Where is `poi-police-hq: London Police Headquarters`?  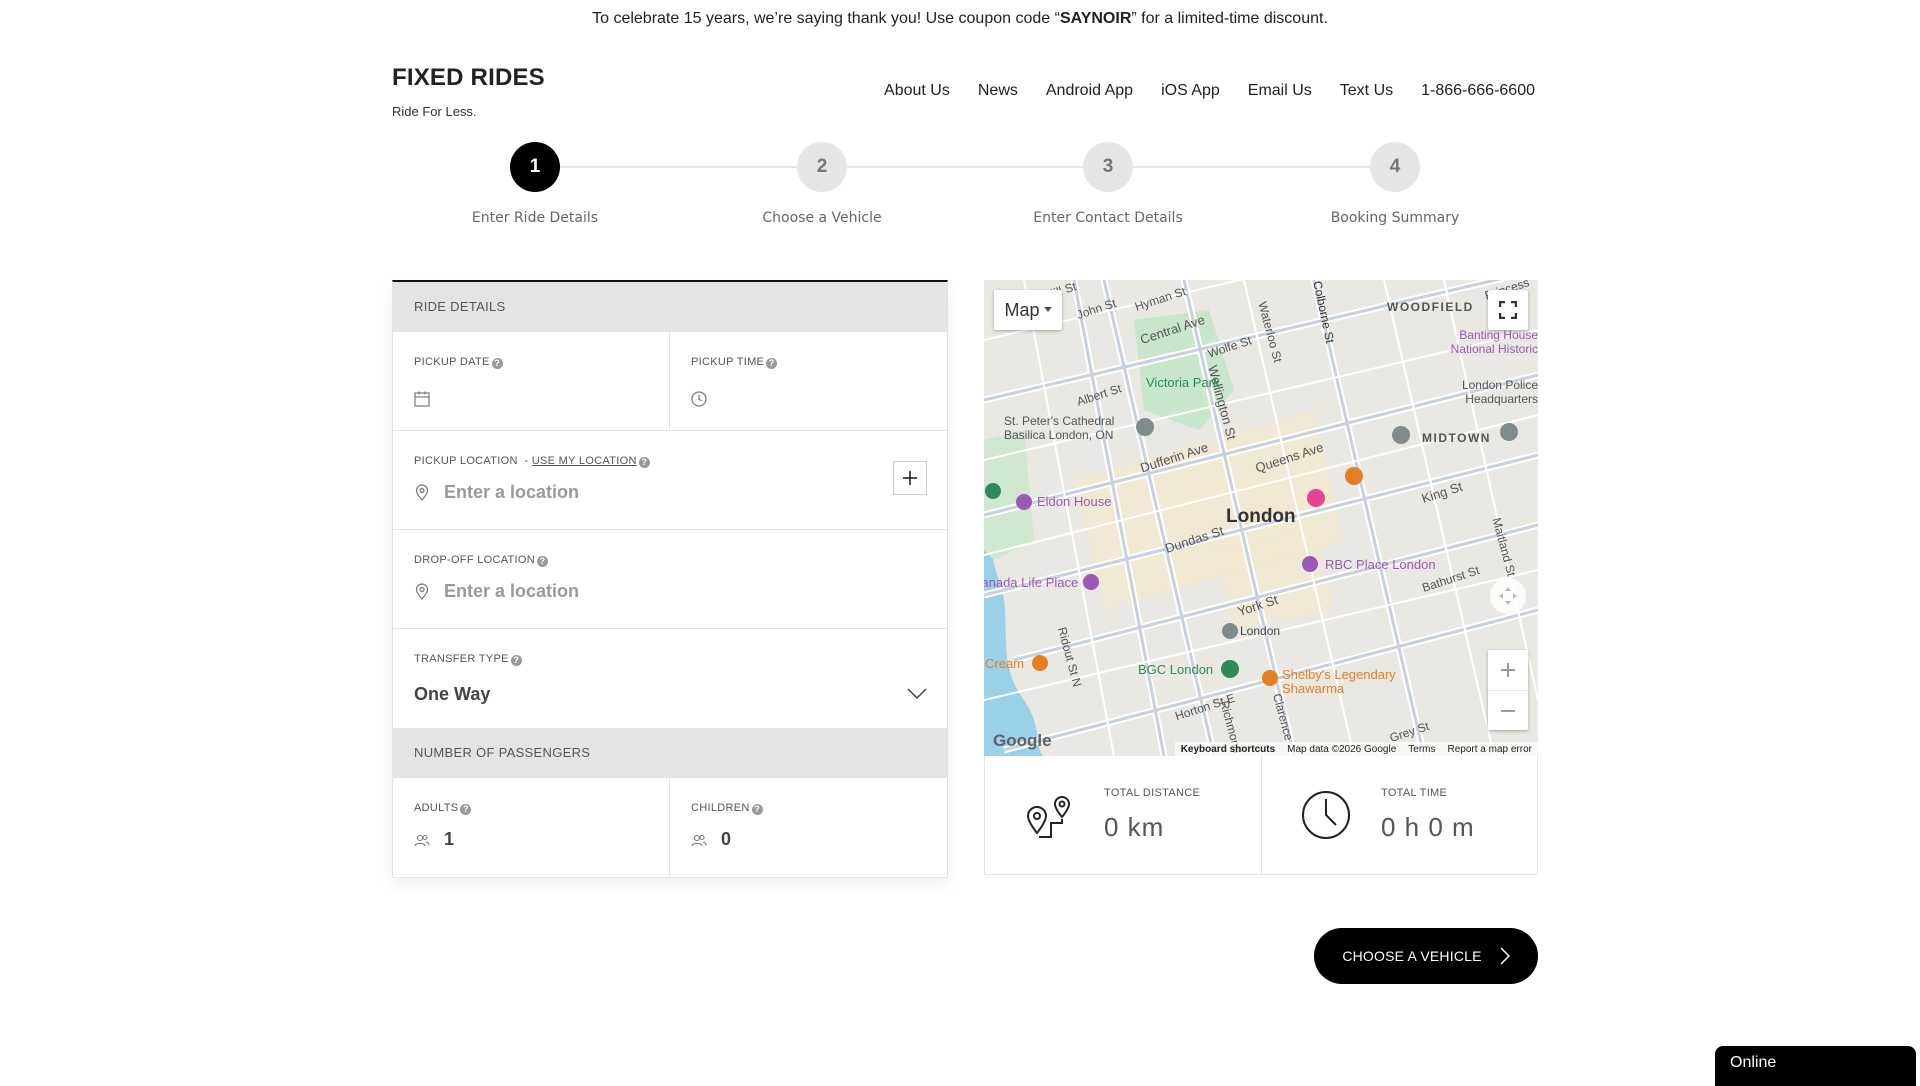
poi-police-hq: London Police Headquarters is located at coordinates (1491, 392).